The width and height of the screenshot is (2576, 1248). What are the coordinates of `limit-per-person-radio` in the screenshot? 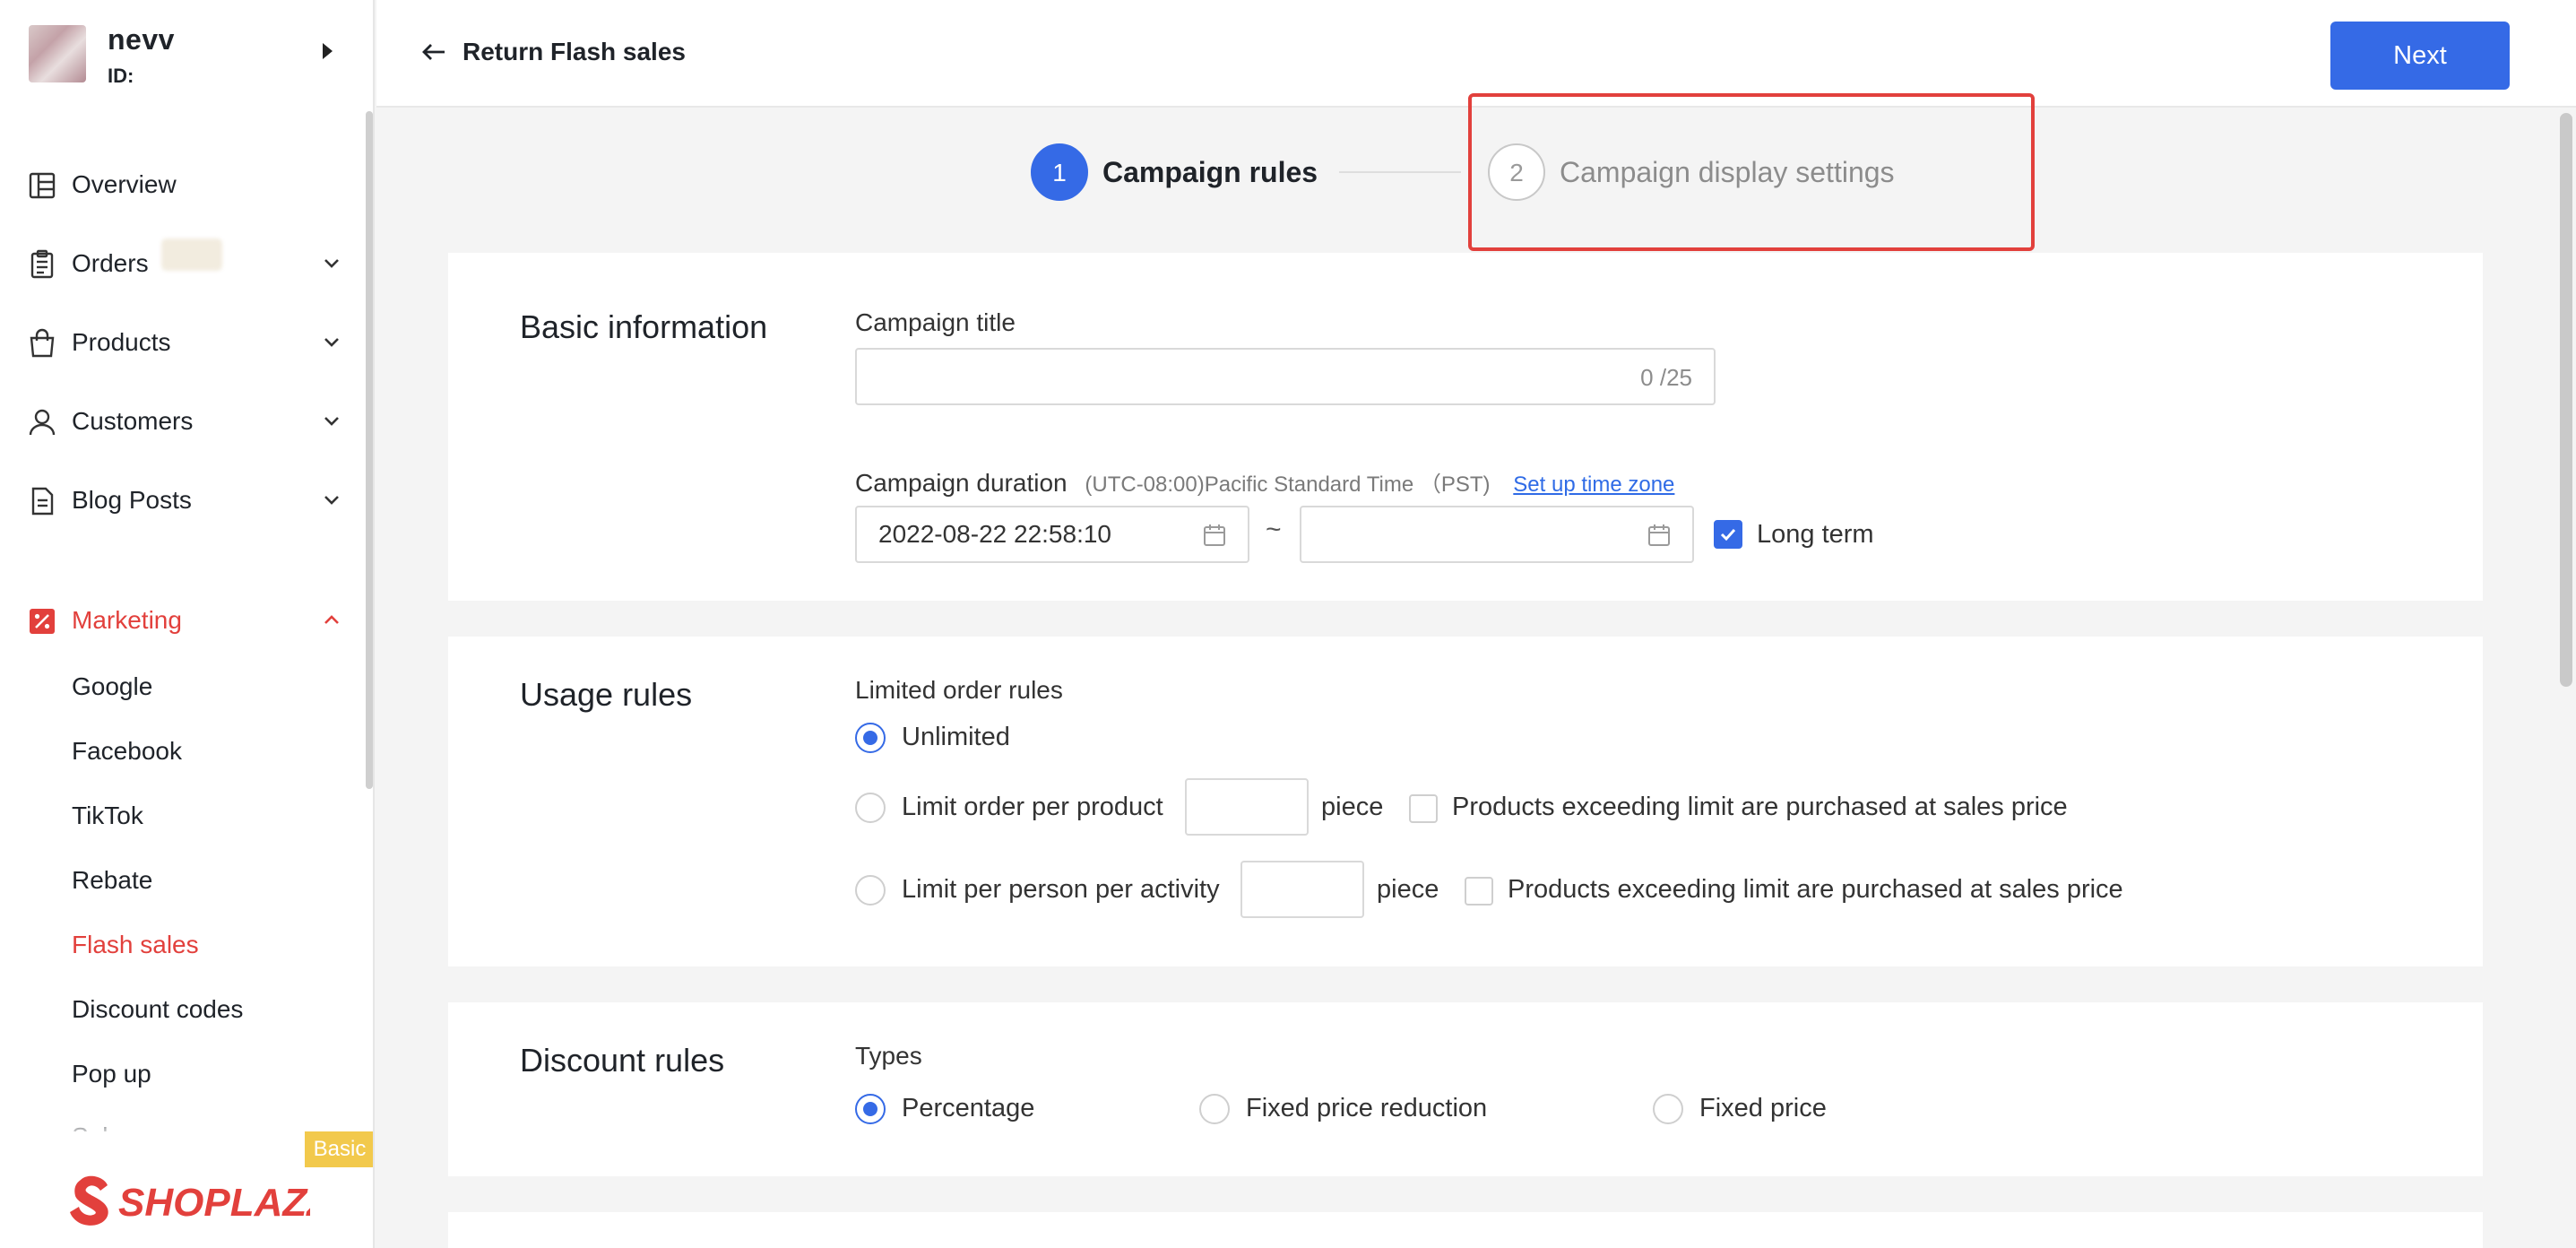 It's located at (870, 890).